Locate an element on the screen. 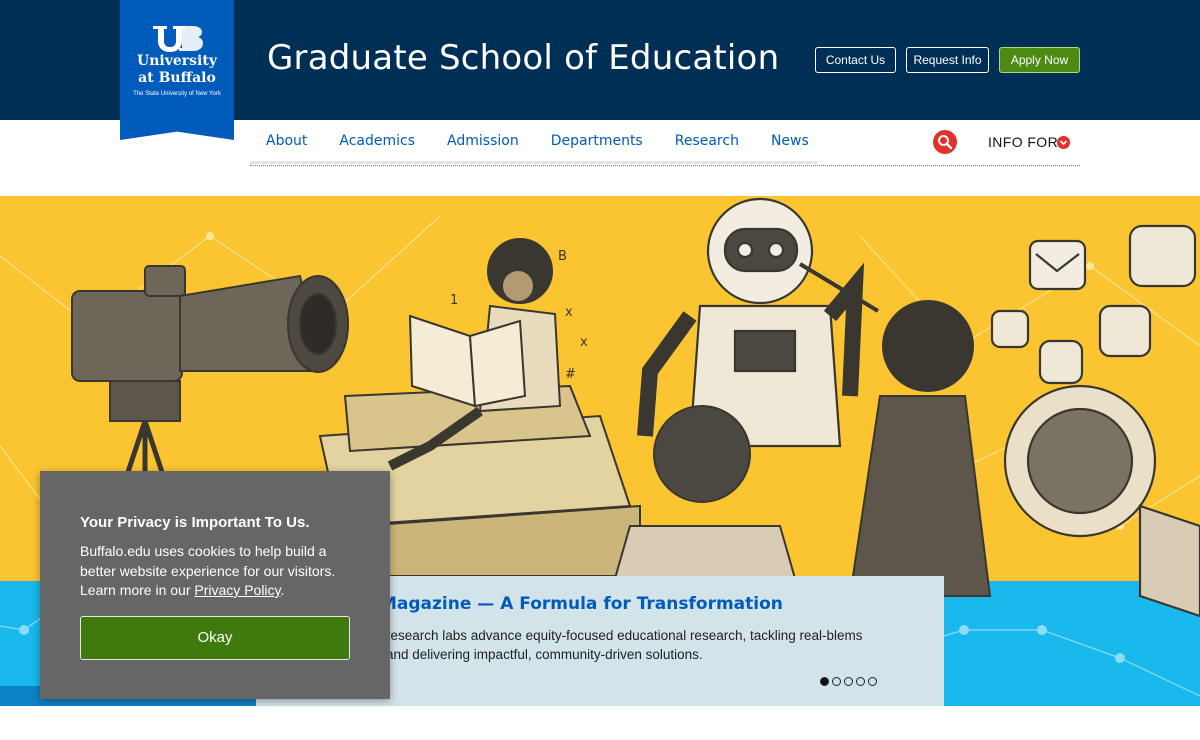 This screenshot has width=1200, height=740. nav-item-about: About is located at coordinates (286, 140).